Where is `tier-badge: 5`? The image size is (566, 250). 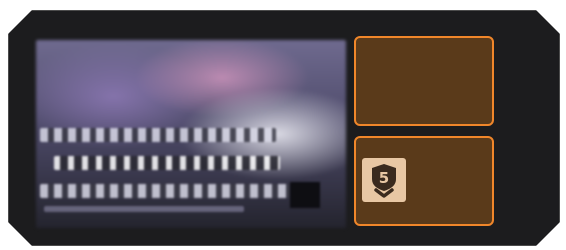
tier-badge: 5 is located at coordinates (384, 180).